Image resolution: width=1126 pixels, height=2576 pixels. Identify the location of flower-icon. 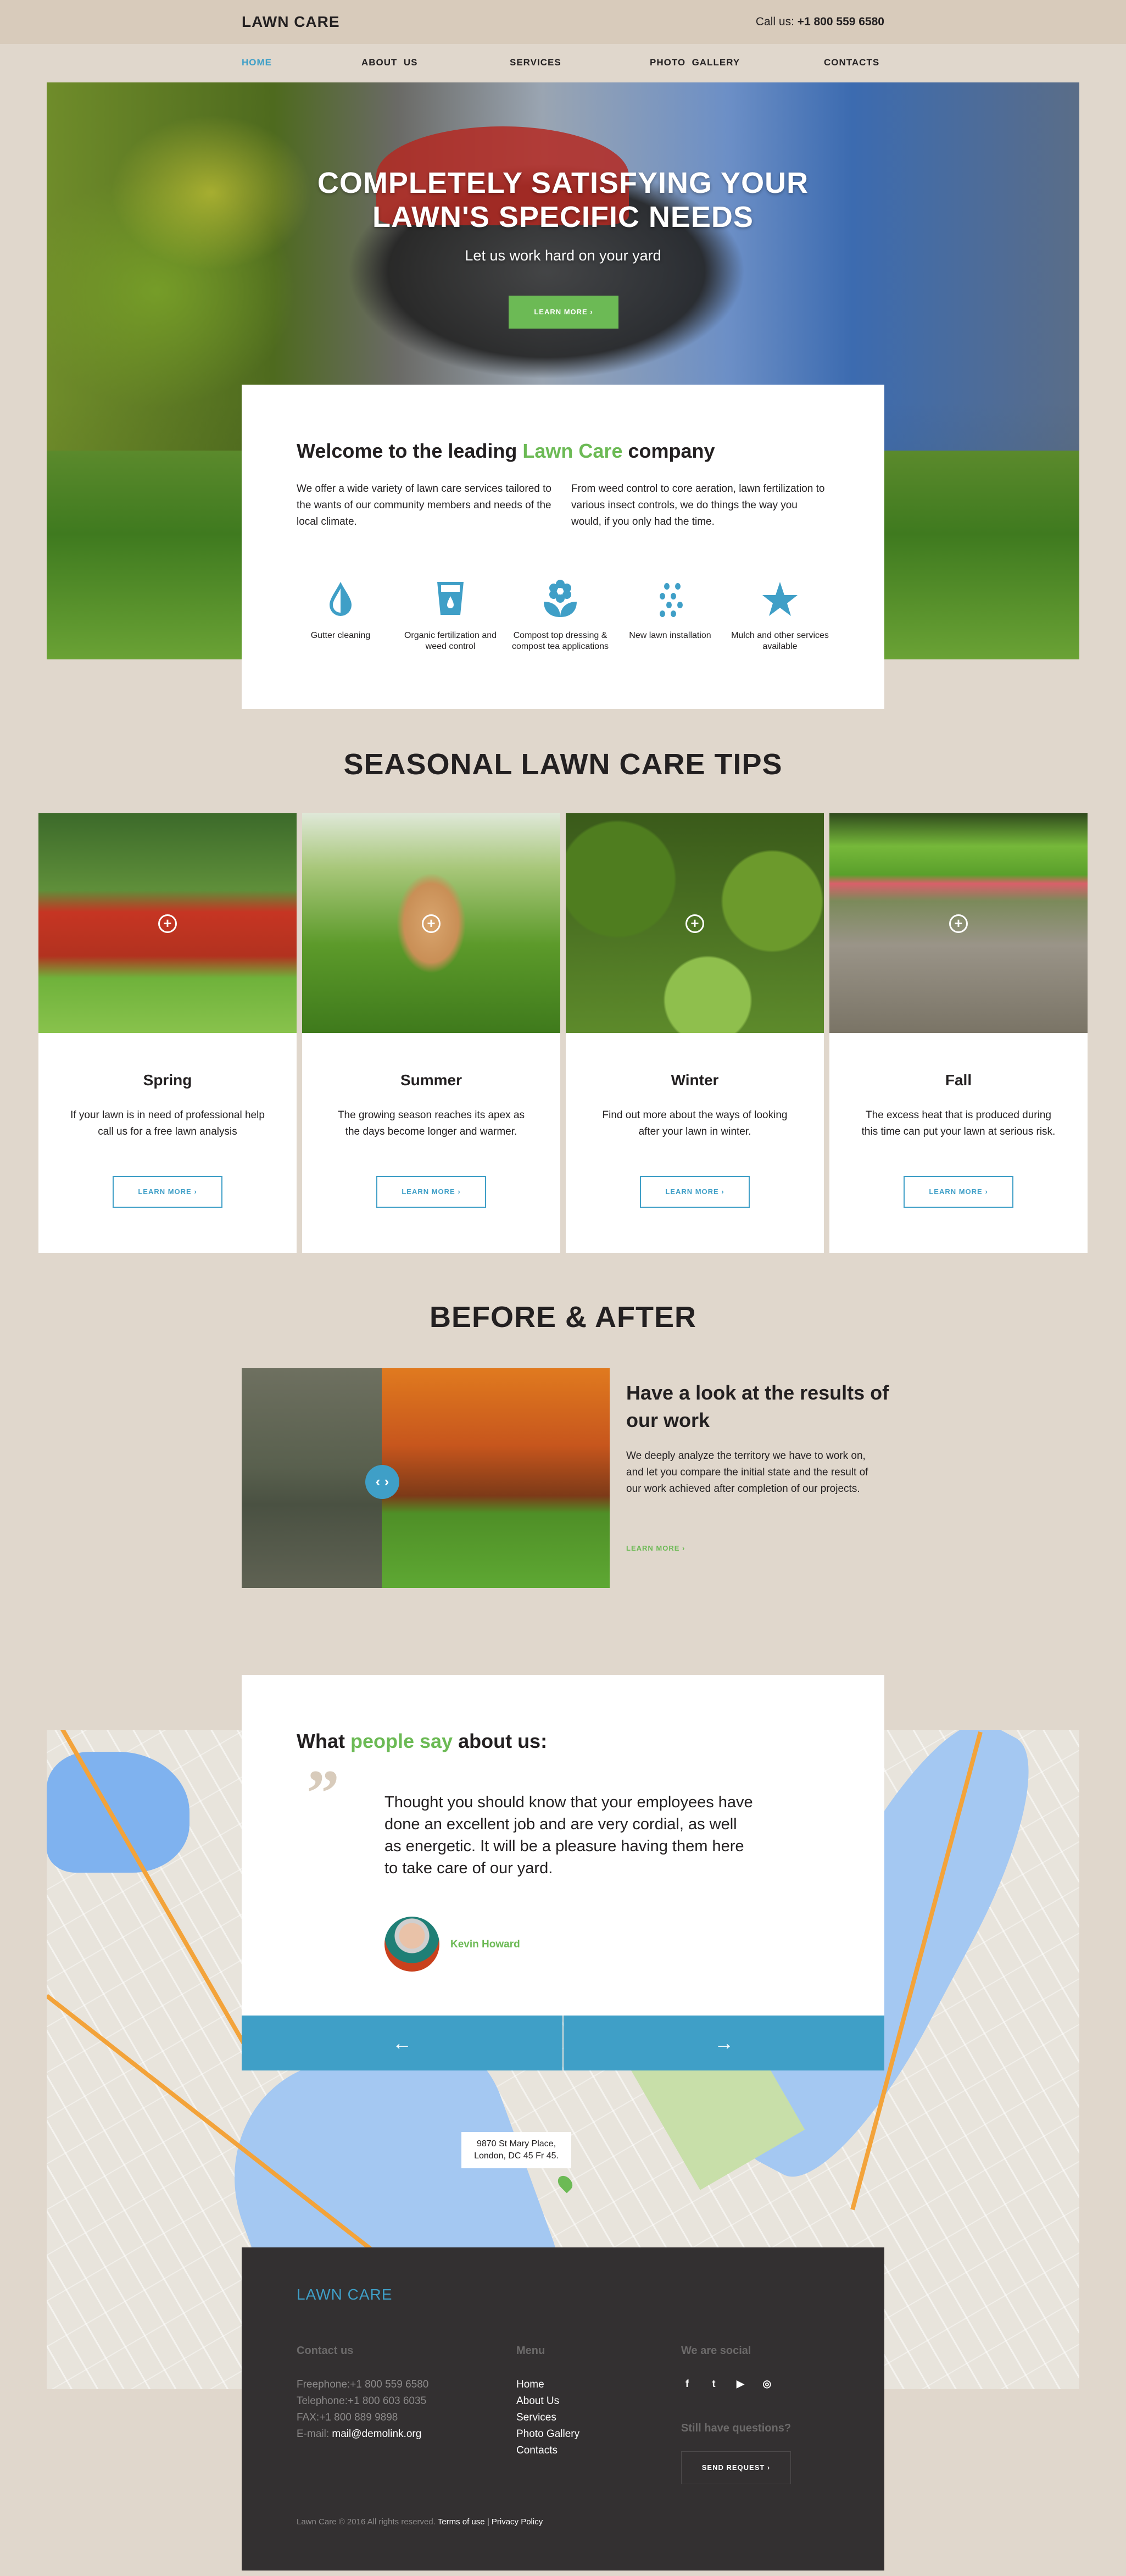
(561, 598).